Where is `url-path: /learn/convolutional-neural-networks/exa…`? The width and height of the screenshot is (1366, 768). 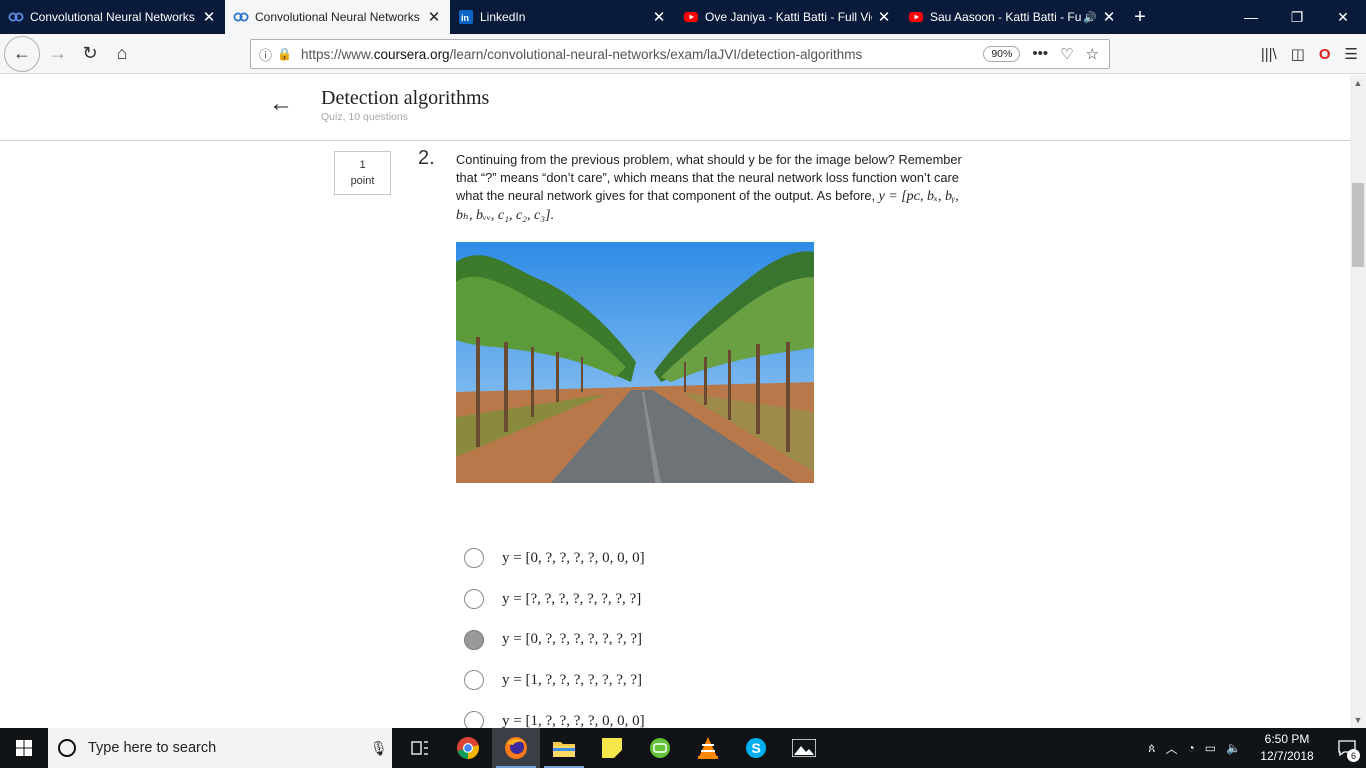 url-path: /learn/convolutional-neural-networks/exa… is located at coordinates (656, 54).